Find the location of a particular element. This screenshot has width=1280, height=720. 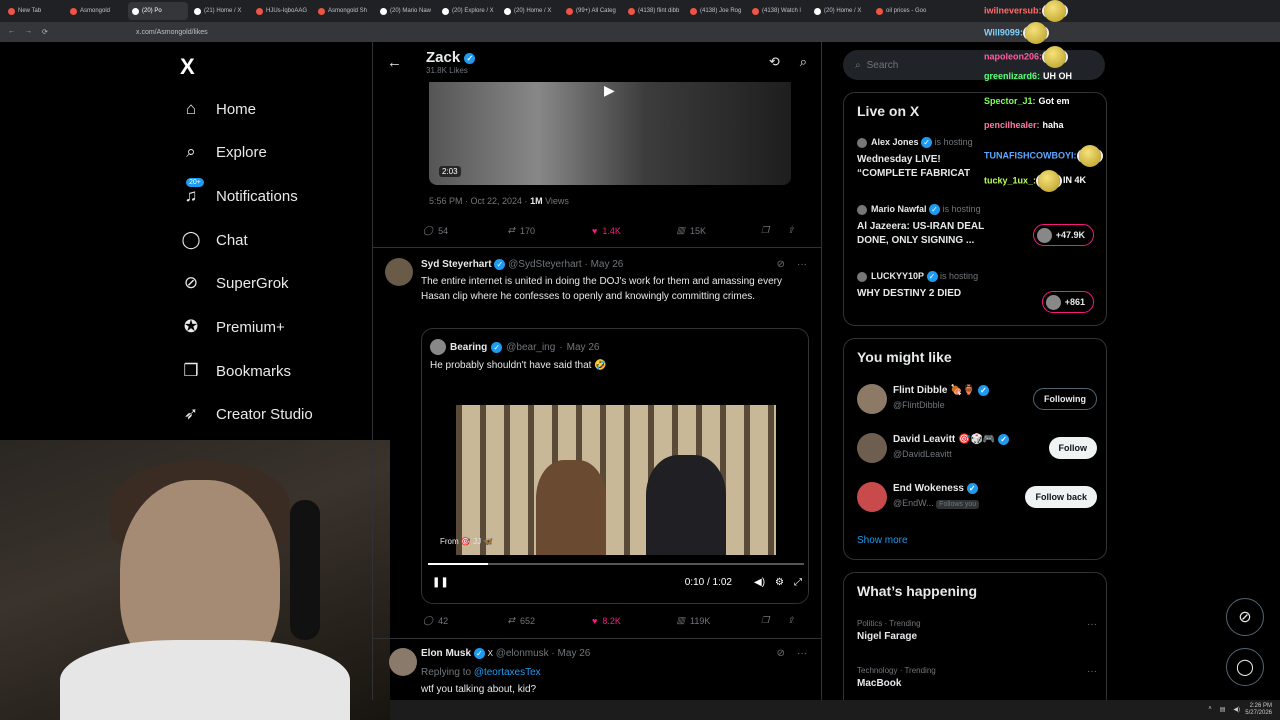

play-icon: ▶ is located at coordinates (609, 90).